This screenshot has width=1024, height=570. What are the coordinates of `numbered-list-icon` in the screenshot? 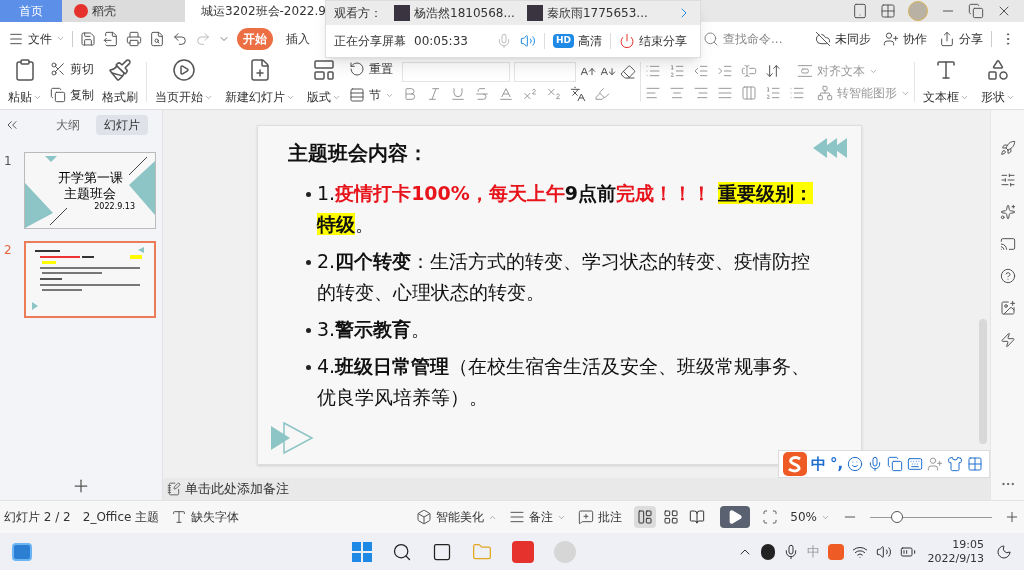 It's located at (677, 71).